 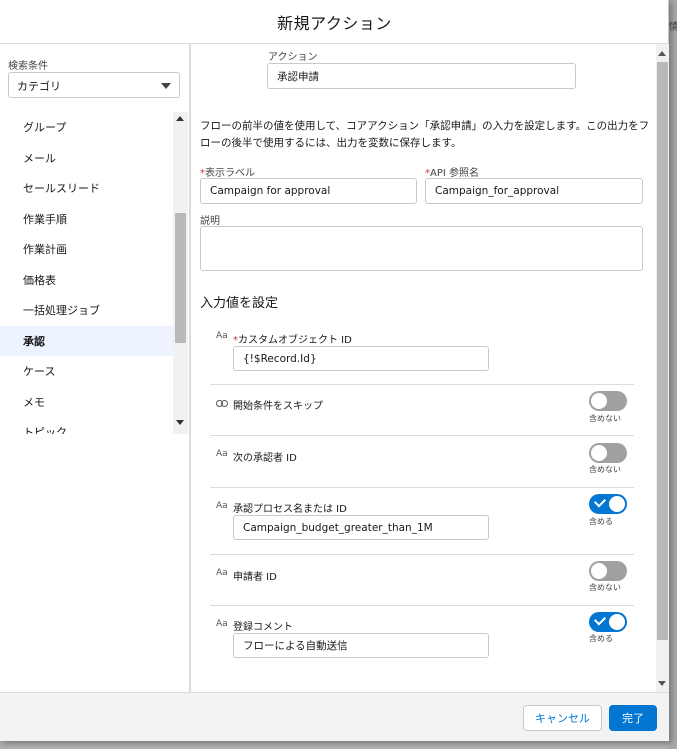 I want to click on list-item-work-step: 作業手順, so click(x=86, y=219).